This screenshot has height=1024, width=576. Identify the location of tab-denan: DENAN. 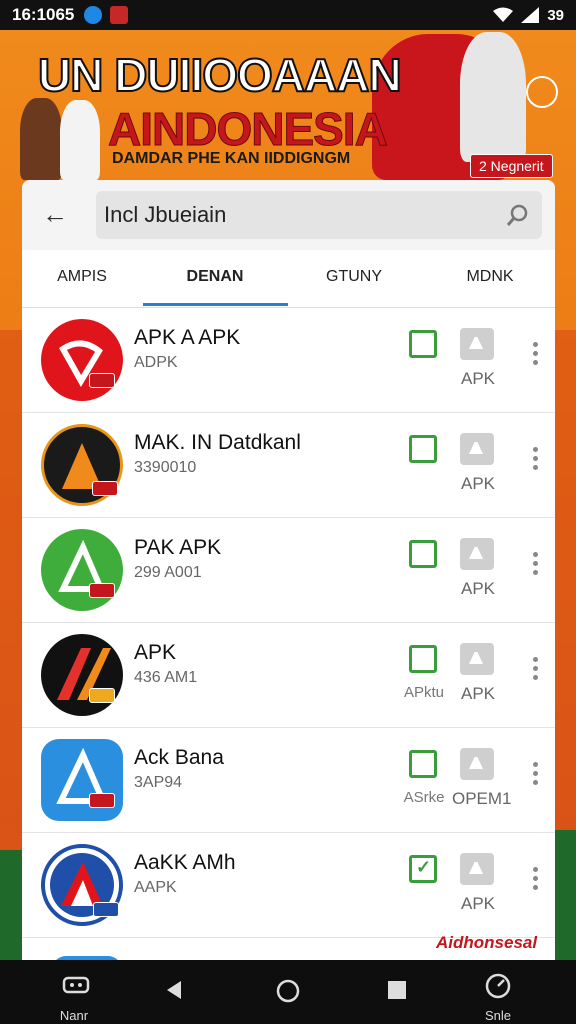
(215, 279).